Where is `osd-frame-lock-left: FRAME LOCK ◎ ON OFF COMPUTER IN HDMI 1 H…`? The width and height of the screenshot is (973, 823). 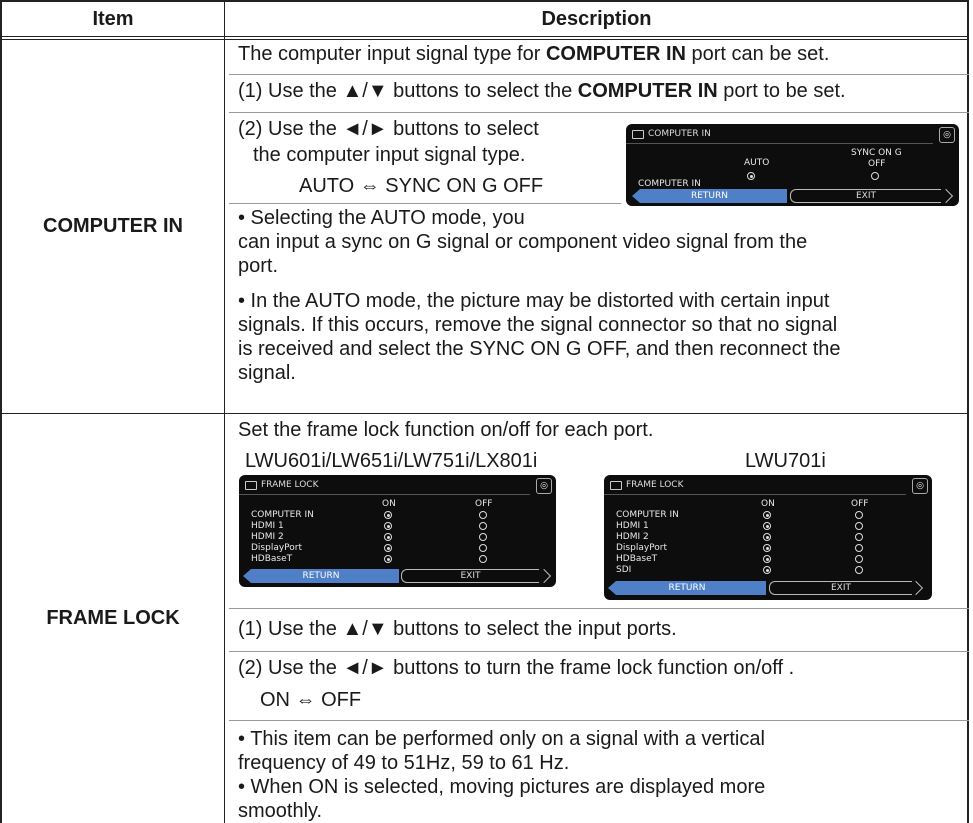 osd-frame-lock-left: FRAME LOCK ◎ ON OFF COMPUTER IN HDMI 1 H… is located at coordinates (397, 531).